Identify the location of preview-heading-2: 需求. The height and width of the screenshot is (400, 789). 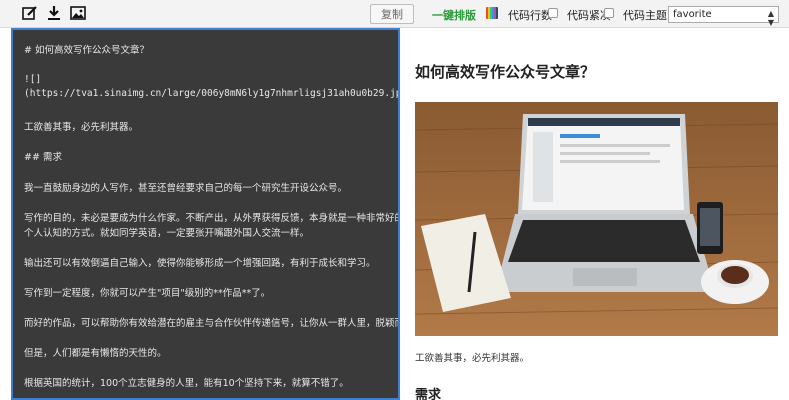
(428, 394).